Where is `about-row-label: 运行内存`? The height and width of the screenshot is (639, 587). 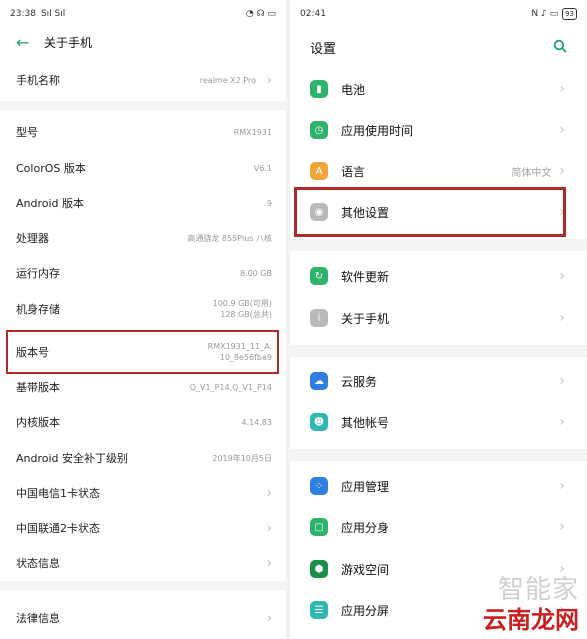
about-row-label: 运行内存 is located at coordinates (38, 273).